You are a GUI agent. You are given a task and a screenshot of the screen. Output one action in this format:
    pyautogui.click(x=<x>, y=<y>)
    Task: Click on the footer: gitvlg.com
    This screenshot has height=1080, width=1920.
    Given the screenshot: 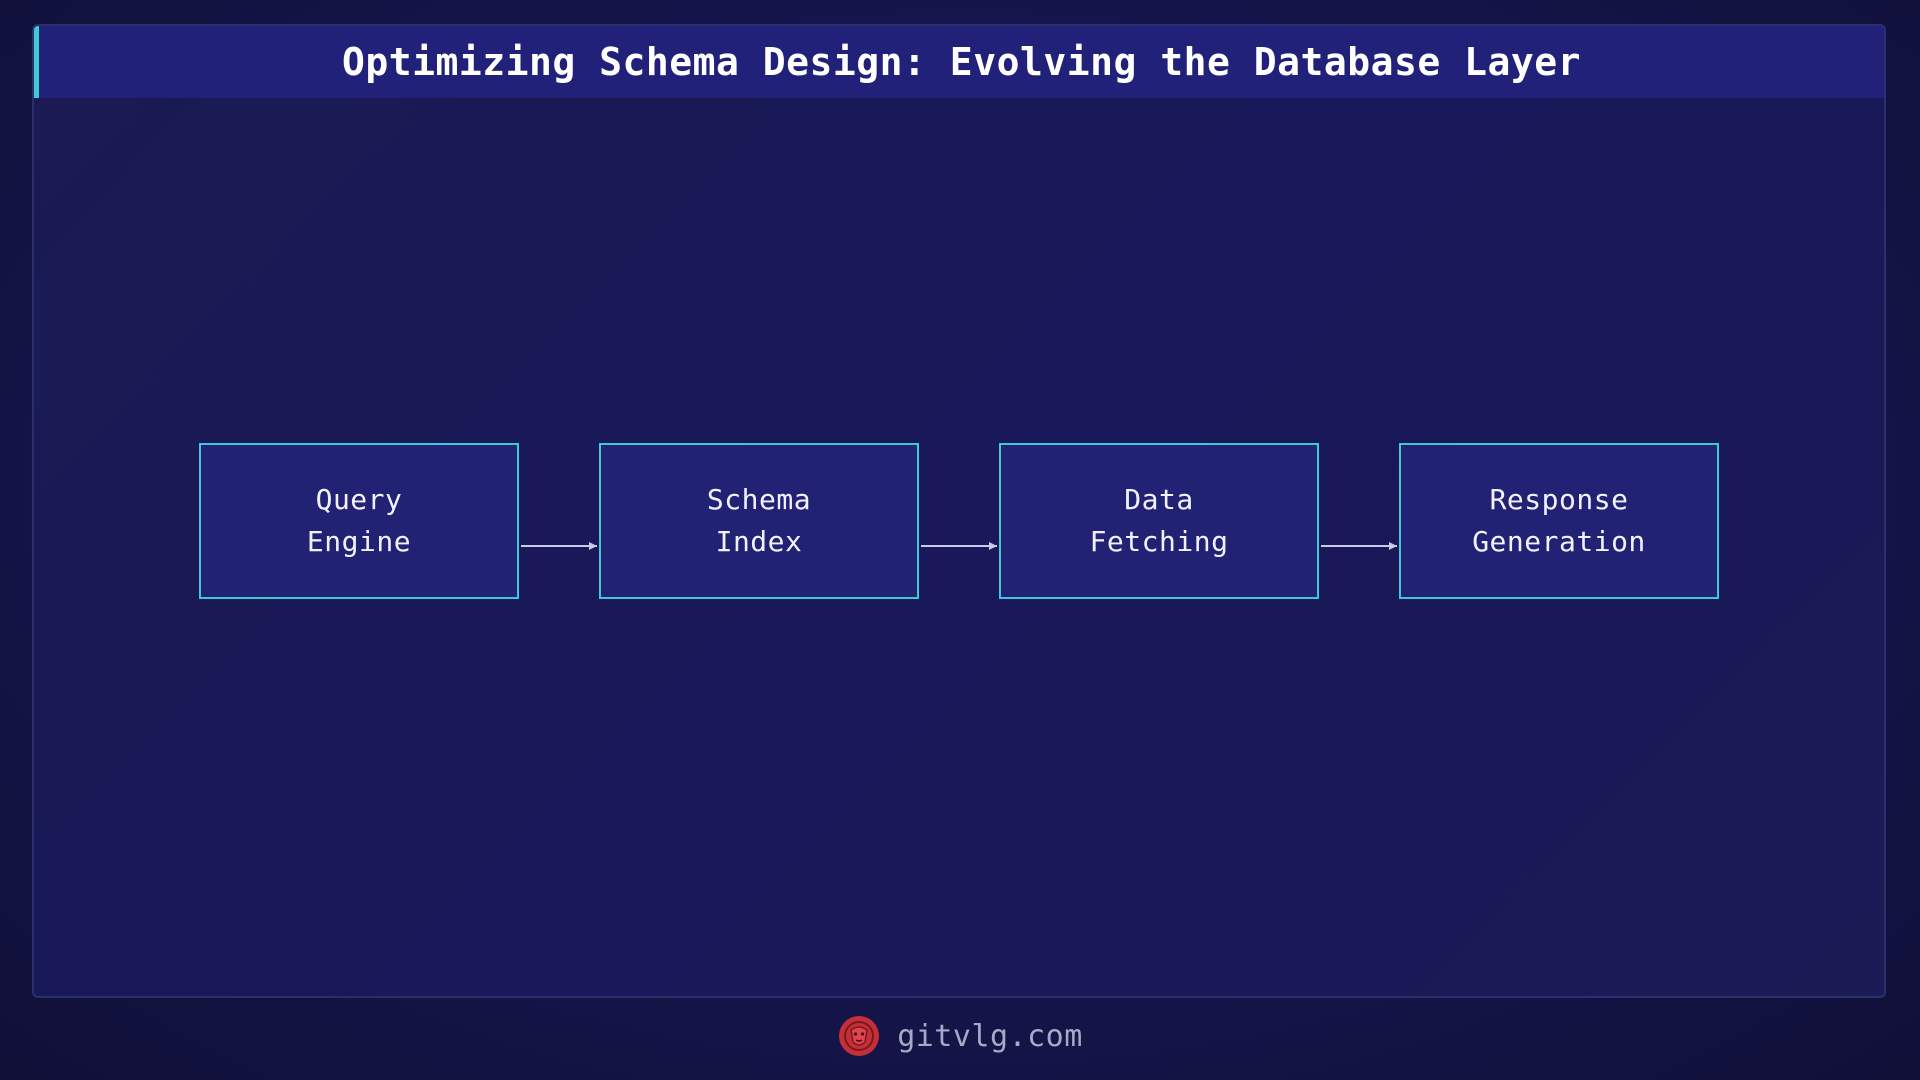 What is the action you would take?
    pyautogui.click(x=960, y=1036)
    